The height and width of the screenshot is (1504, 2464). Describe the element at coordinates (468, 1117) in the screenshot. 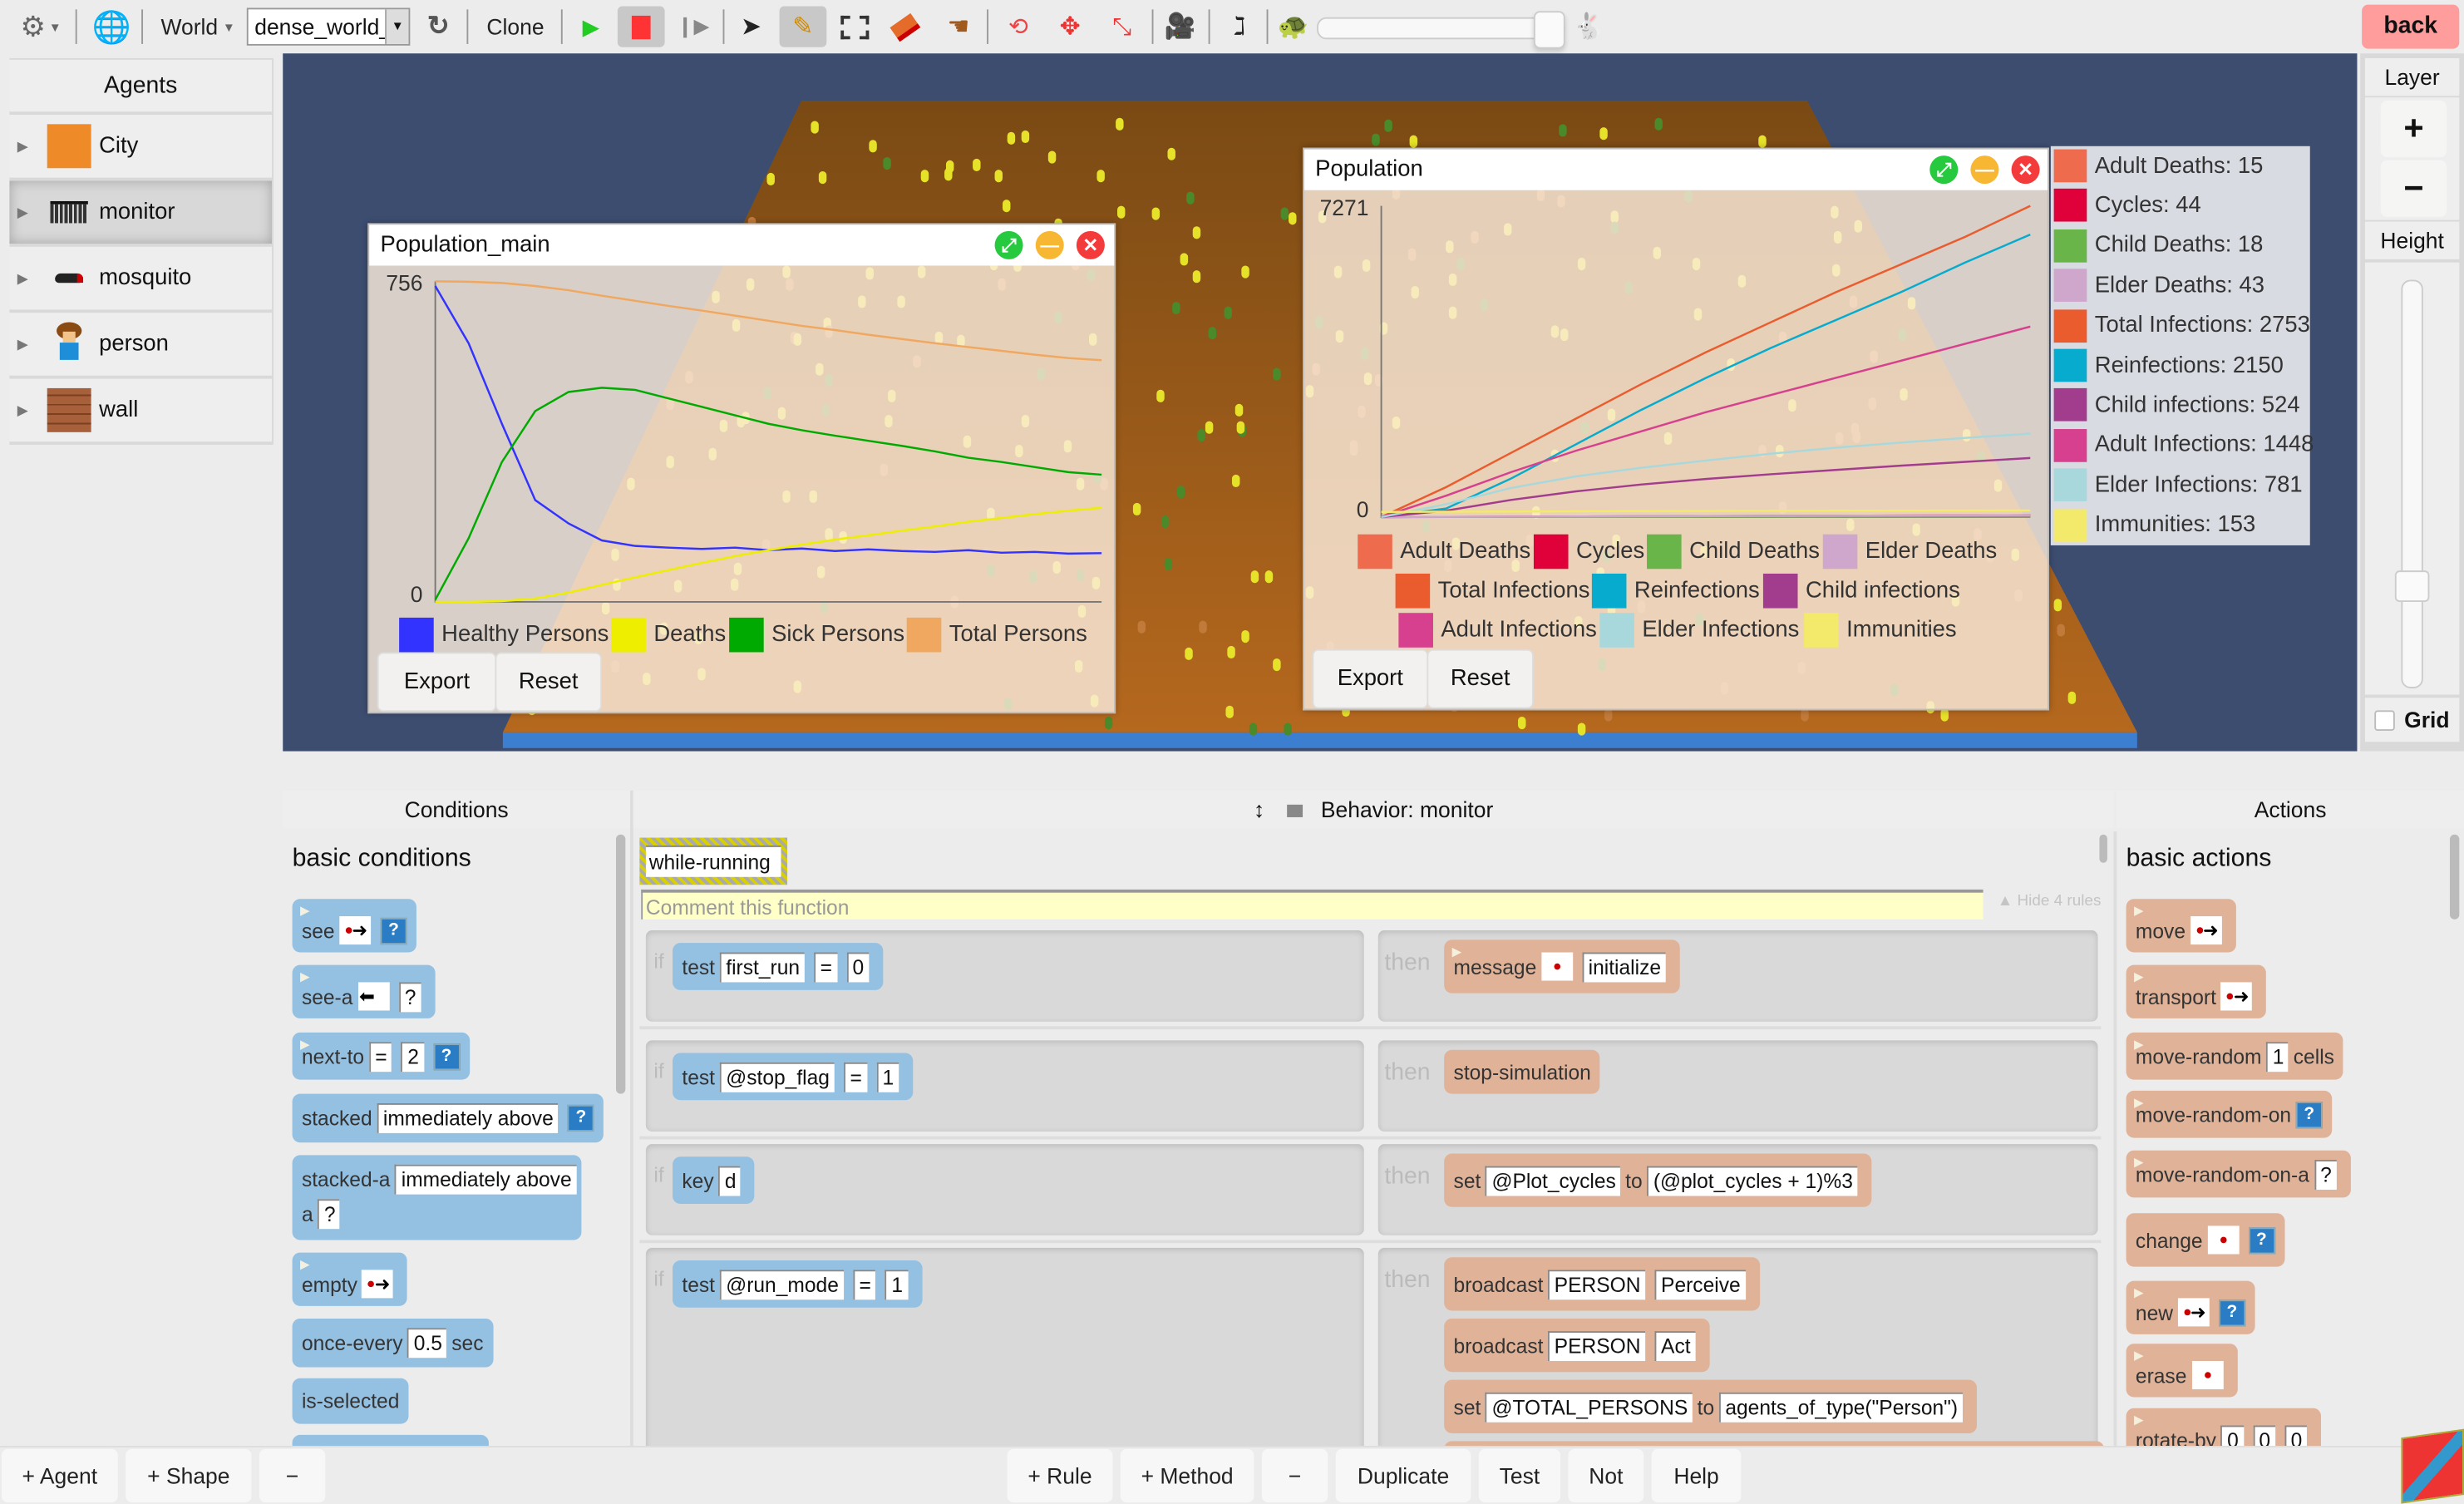

I see `position-field: immediately above` at that location.